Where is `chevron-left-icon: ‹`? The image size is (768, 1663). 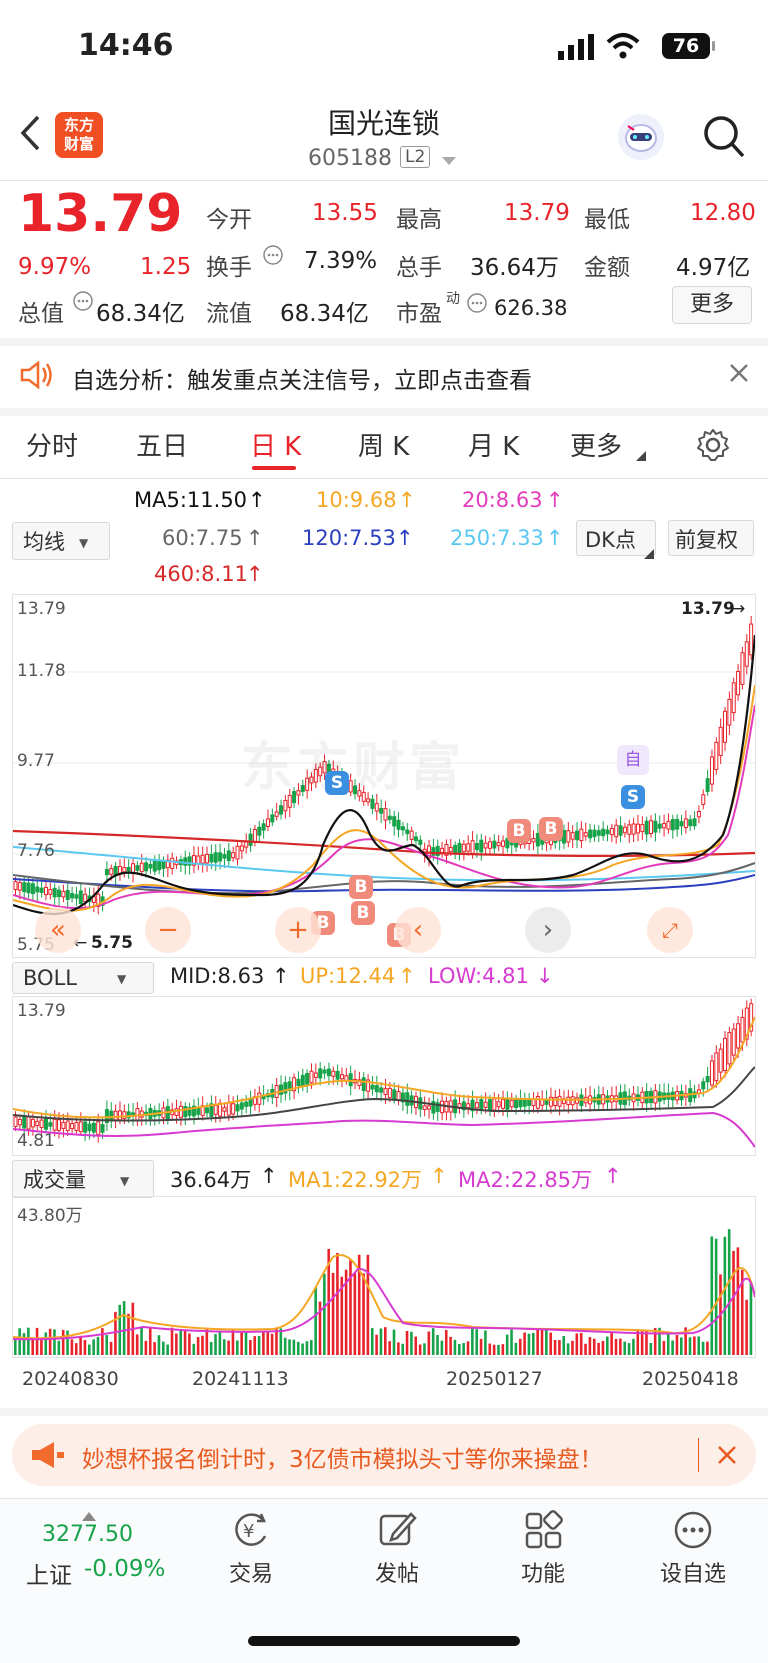 chevron-left-icon: ‹ is located at coordinates (418, 930).